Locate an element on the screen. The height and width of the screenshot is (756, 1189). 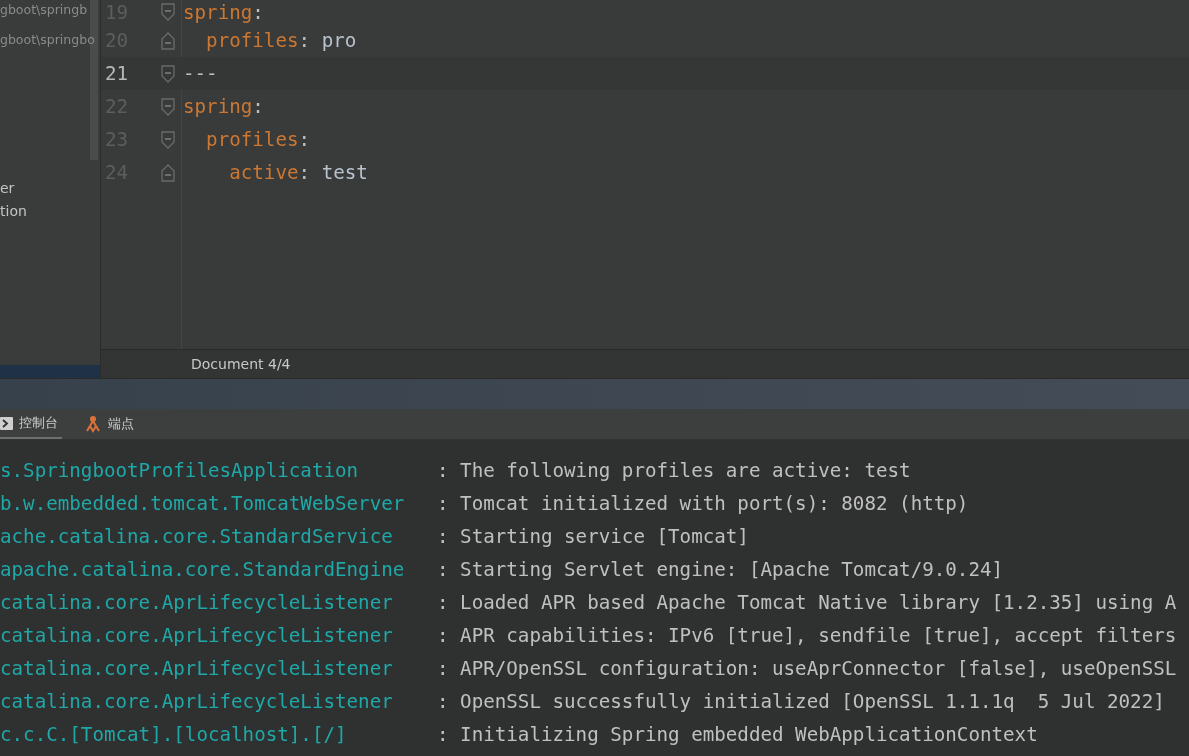
tree-item: gboot\springbo is located at coordinates (50, 46).